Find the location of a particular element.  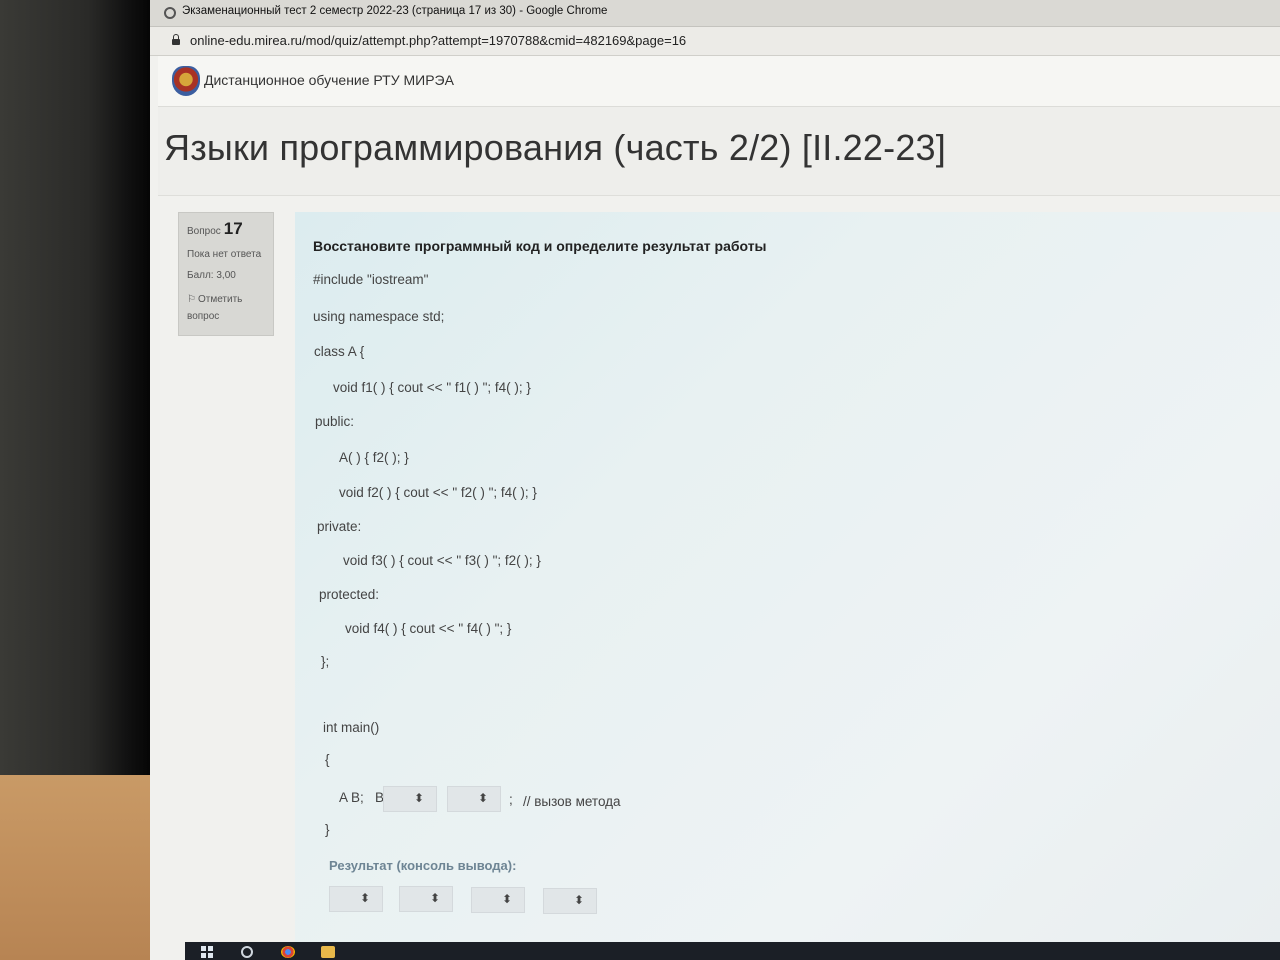

lock-icon is located at coordinates (176, 39).